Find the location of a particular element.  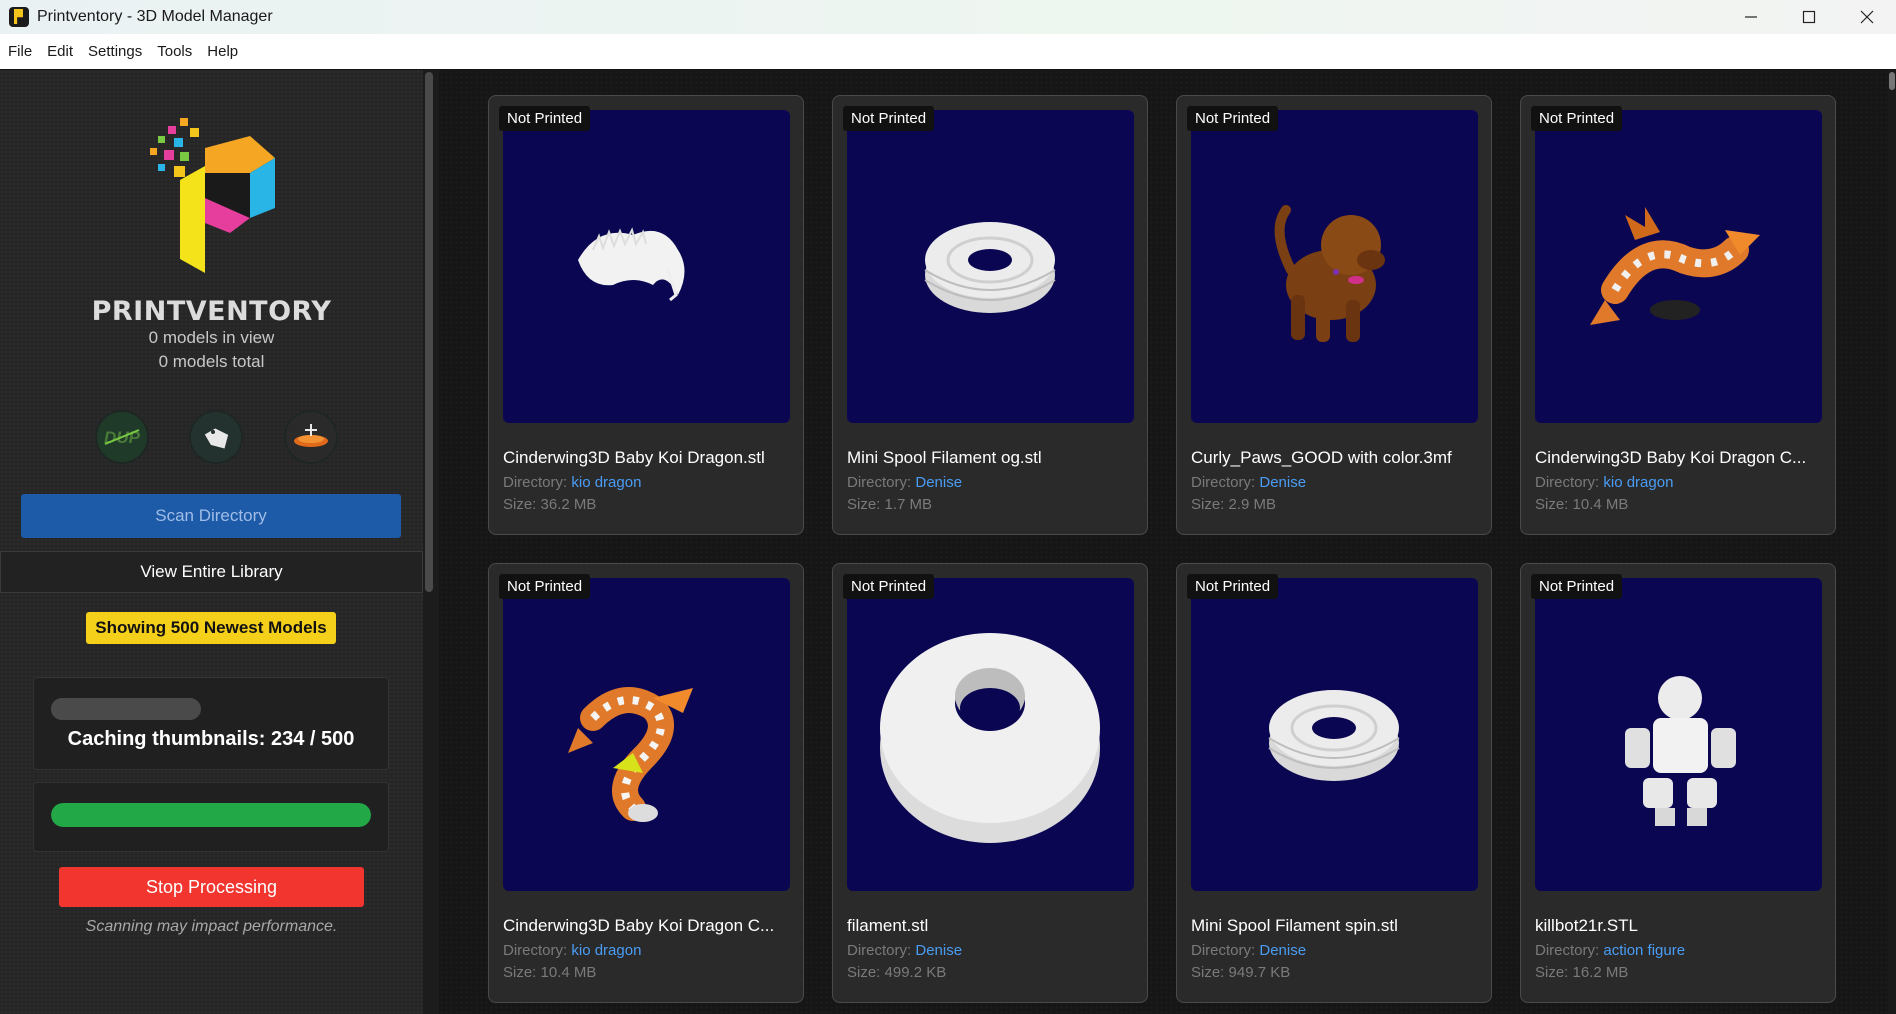

app-logo-icon is located at coordinates (19, 17).